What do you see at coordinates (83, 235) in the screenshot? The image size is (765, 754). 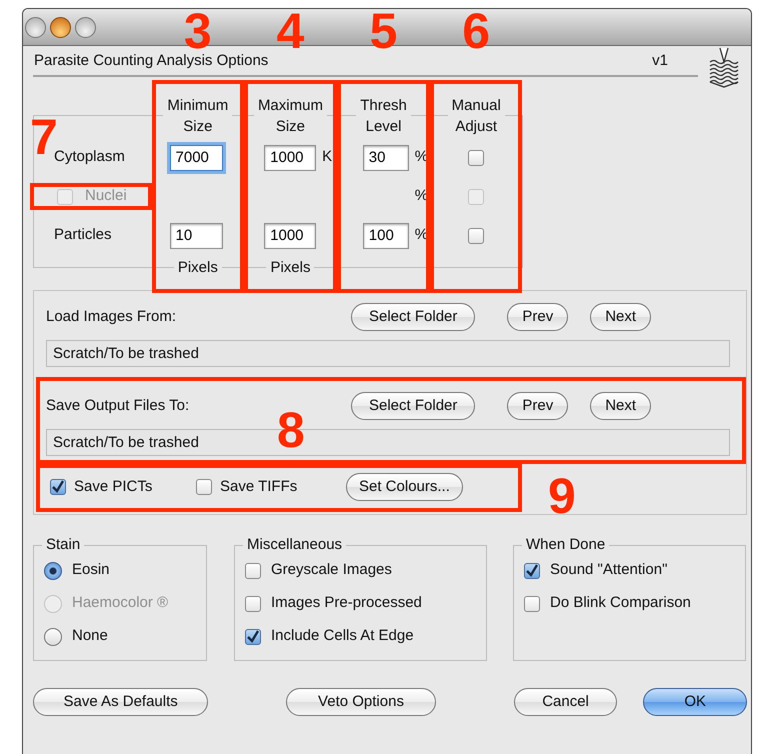 I see `row-label: Particles` at bounding box center [83, 235].